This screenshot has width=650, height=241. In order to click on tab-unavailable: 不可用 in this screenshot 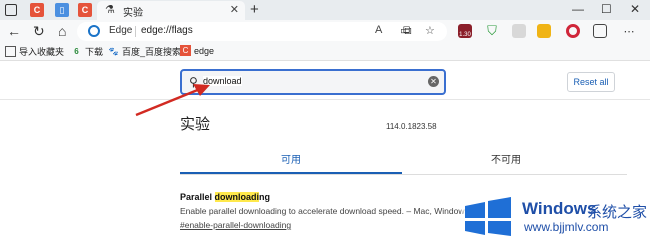, I will do `click(506, 158)`.